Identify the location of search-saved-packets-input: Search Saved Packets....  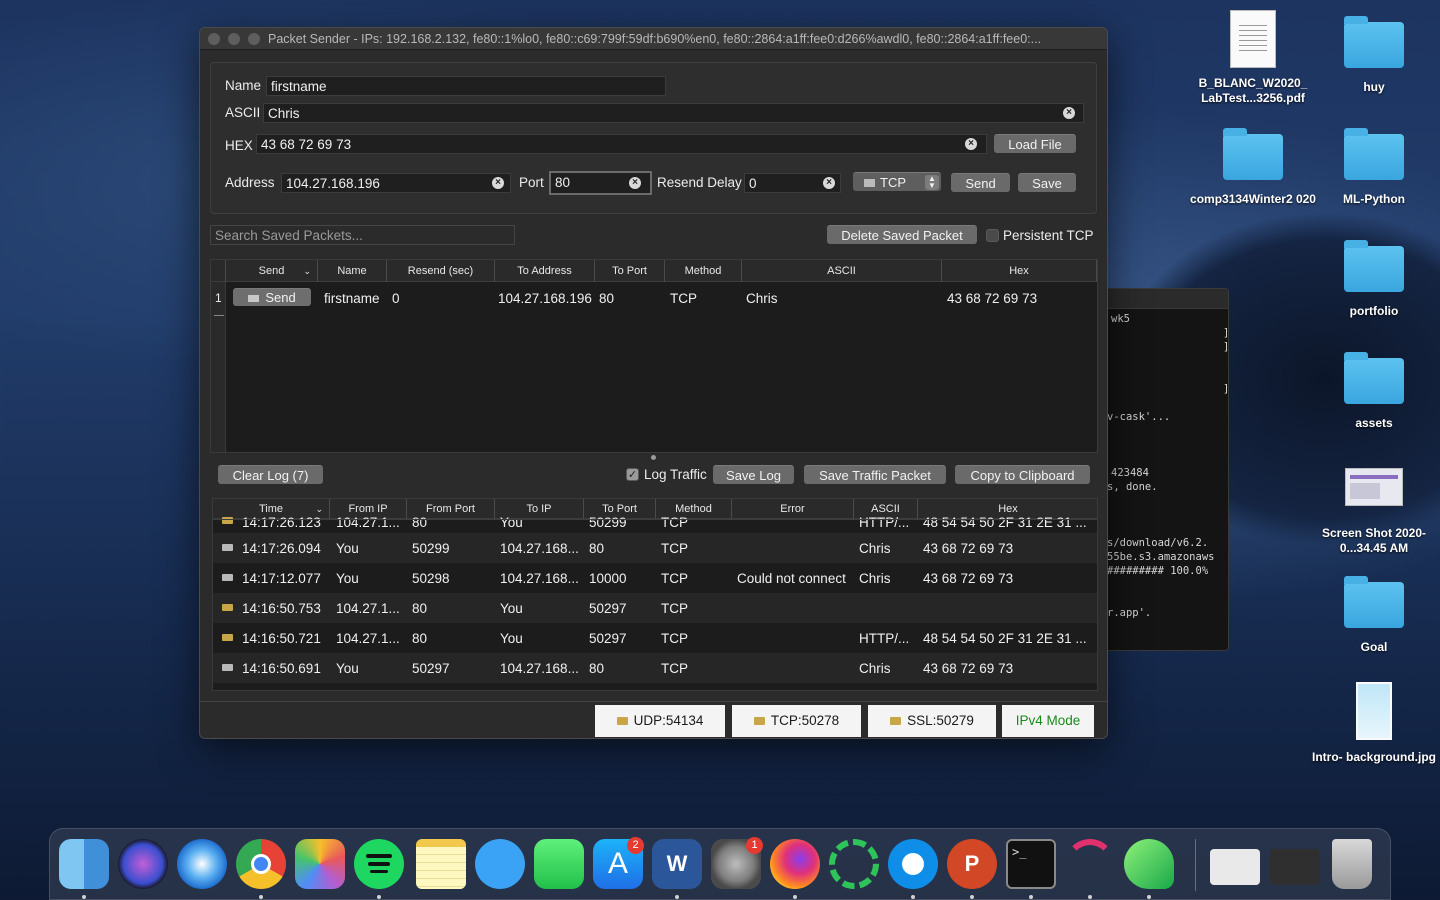
(362, 235).